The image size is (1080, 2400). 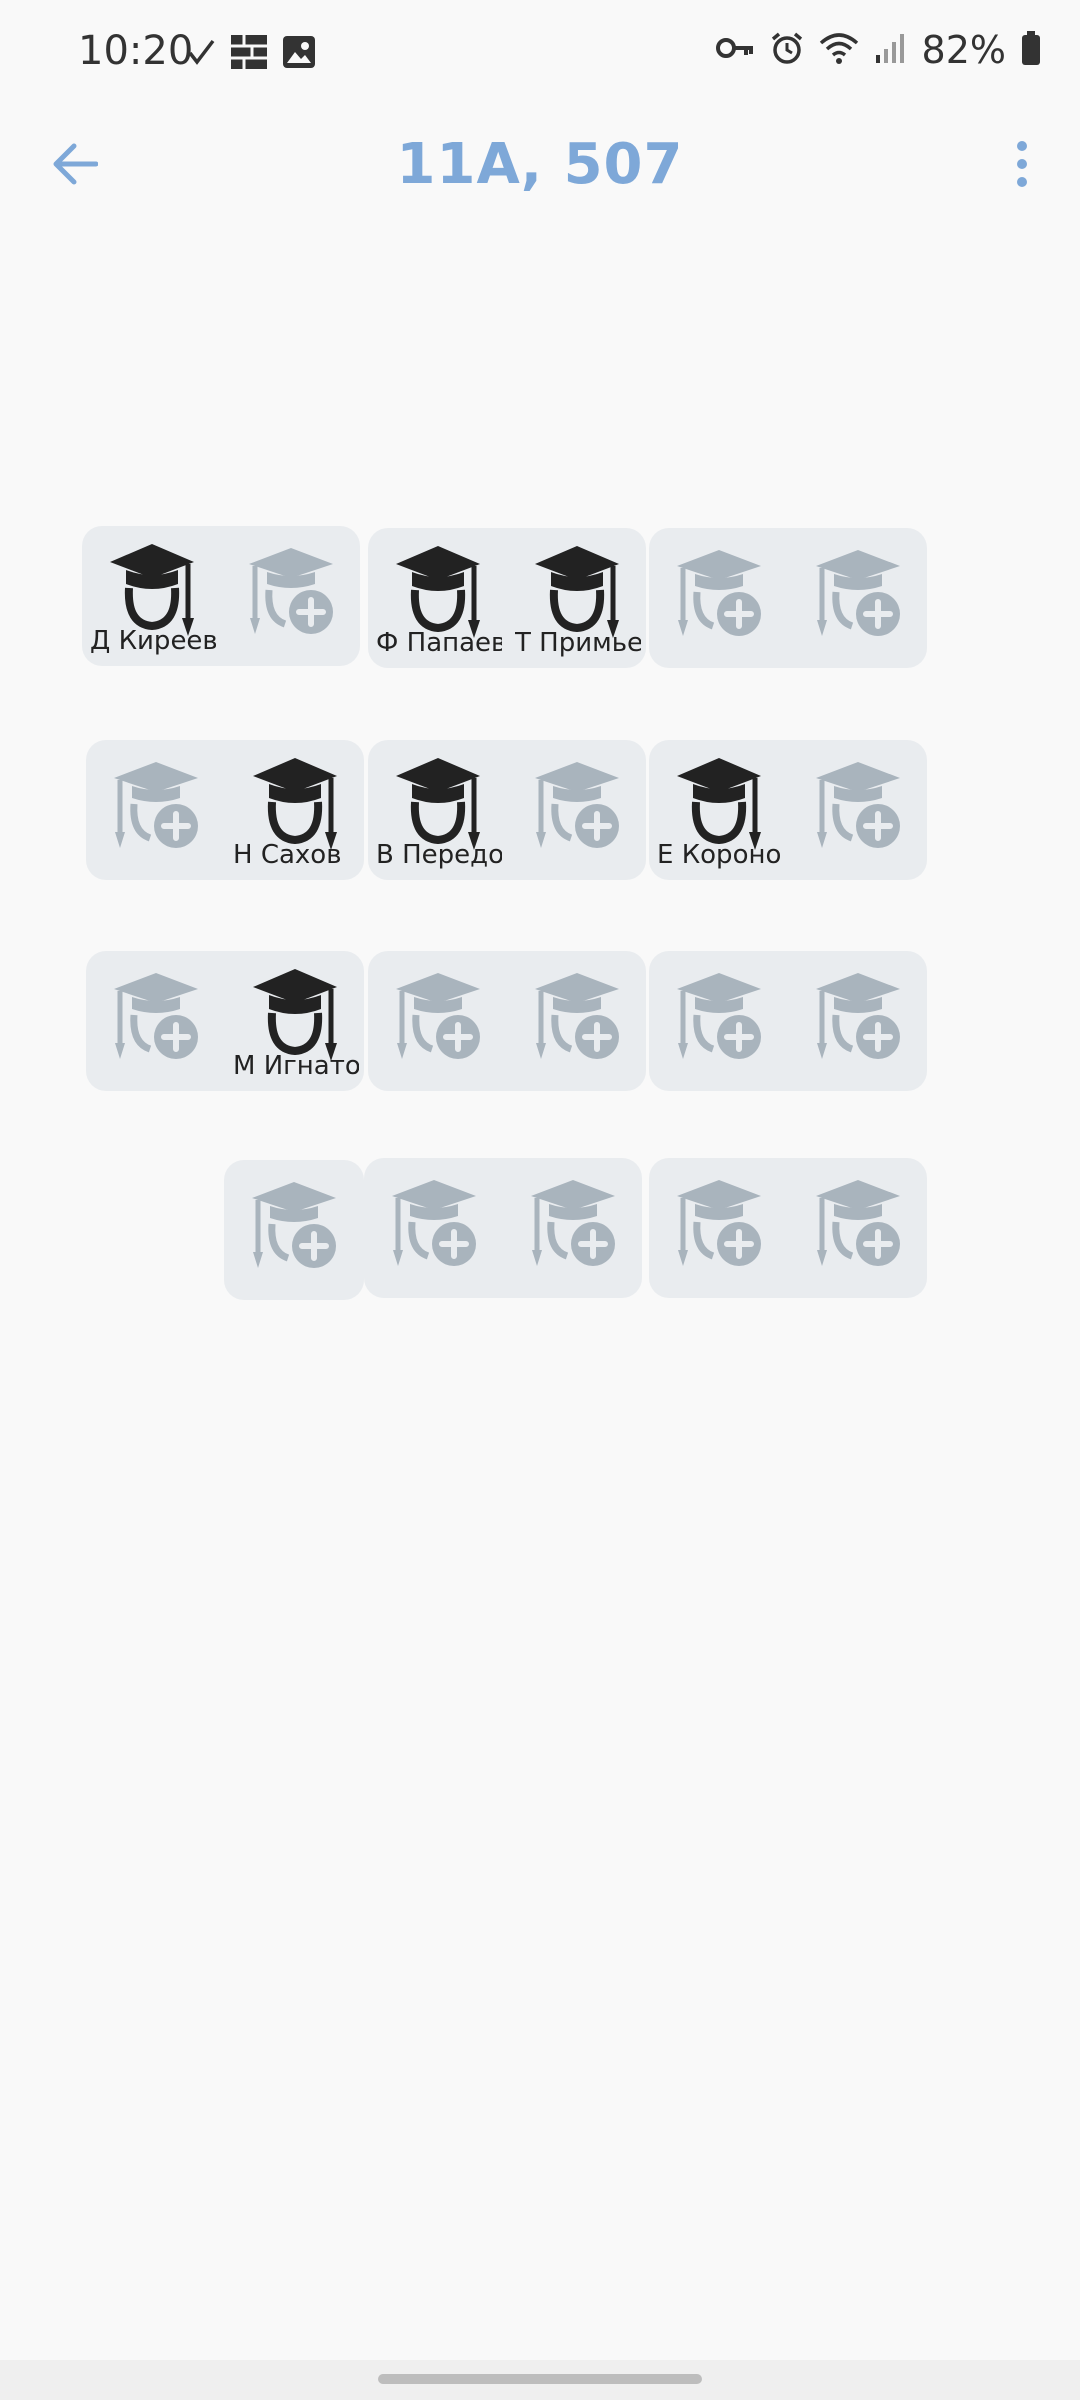 I want to click on grid-icon, so click(x=249, y=54).